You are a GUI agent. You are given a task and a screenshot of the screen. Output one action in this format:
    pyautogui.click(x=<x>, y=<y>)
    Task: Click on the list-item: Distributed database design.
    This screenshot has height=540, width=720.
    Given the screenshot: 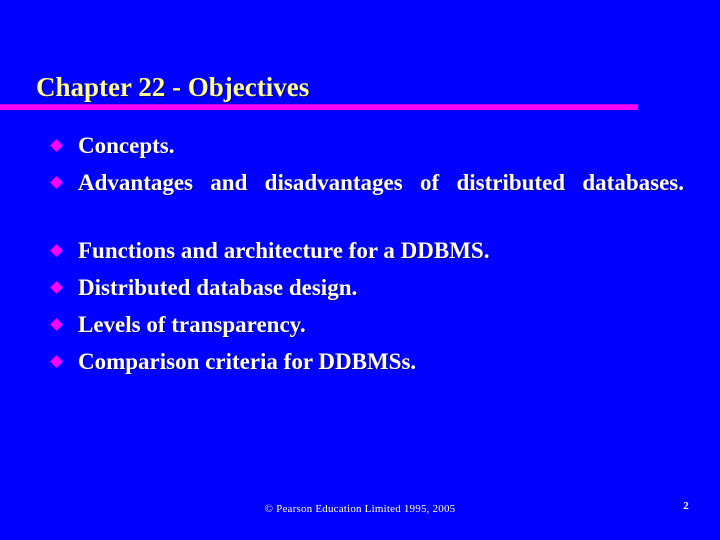 What is the action you would take?
    pyautogui.click(x=364, y=287)
    